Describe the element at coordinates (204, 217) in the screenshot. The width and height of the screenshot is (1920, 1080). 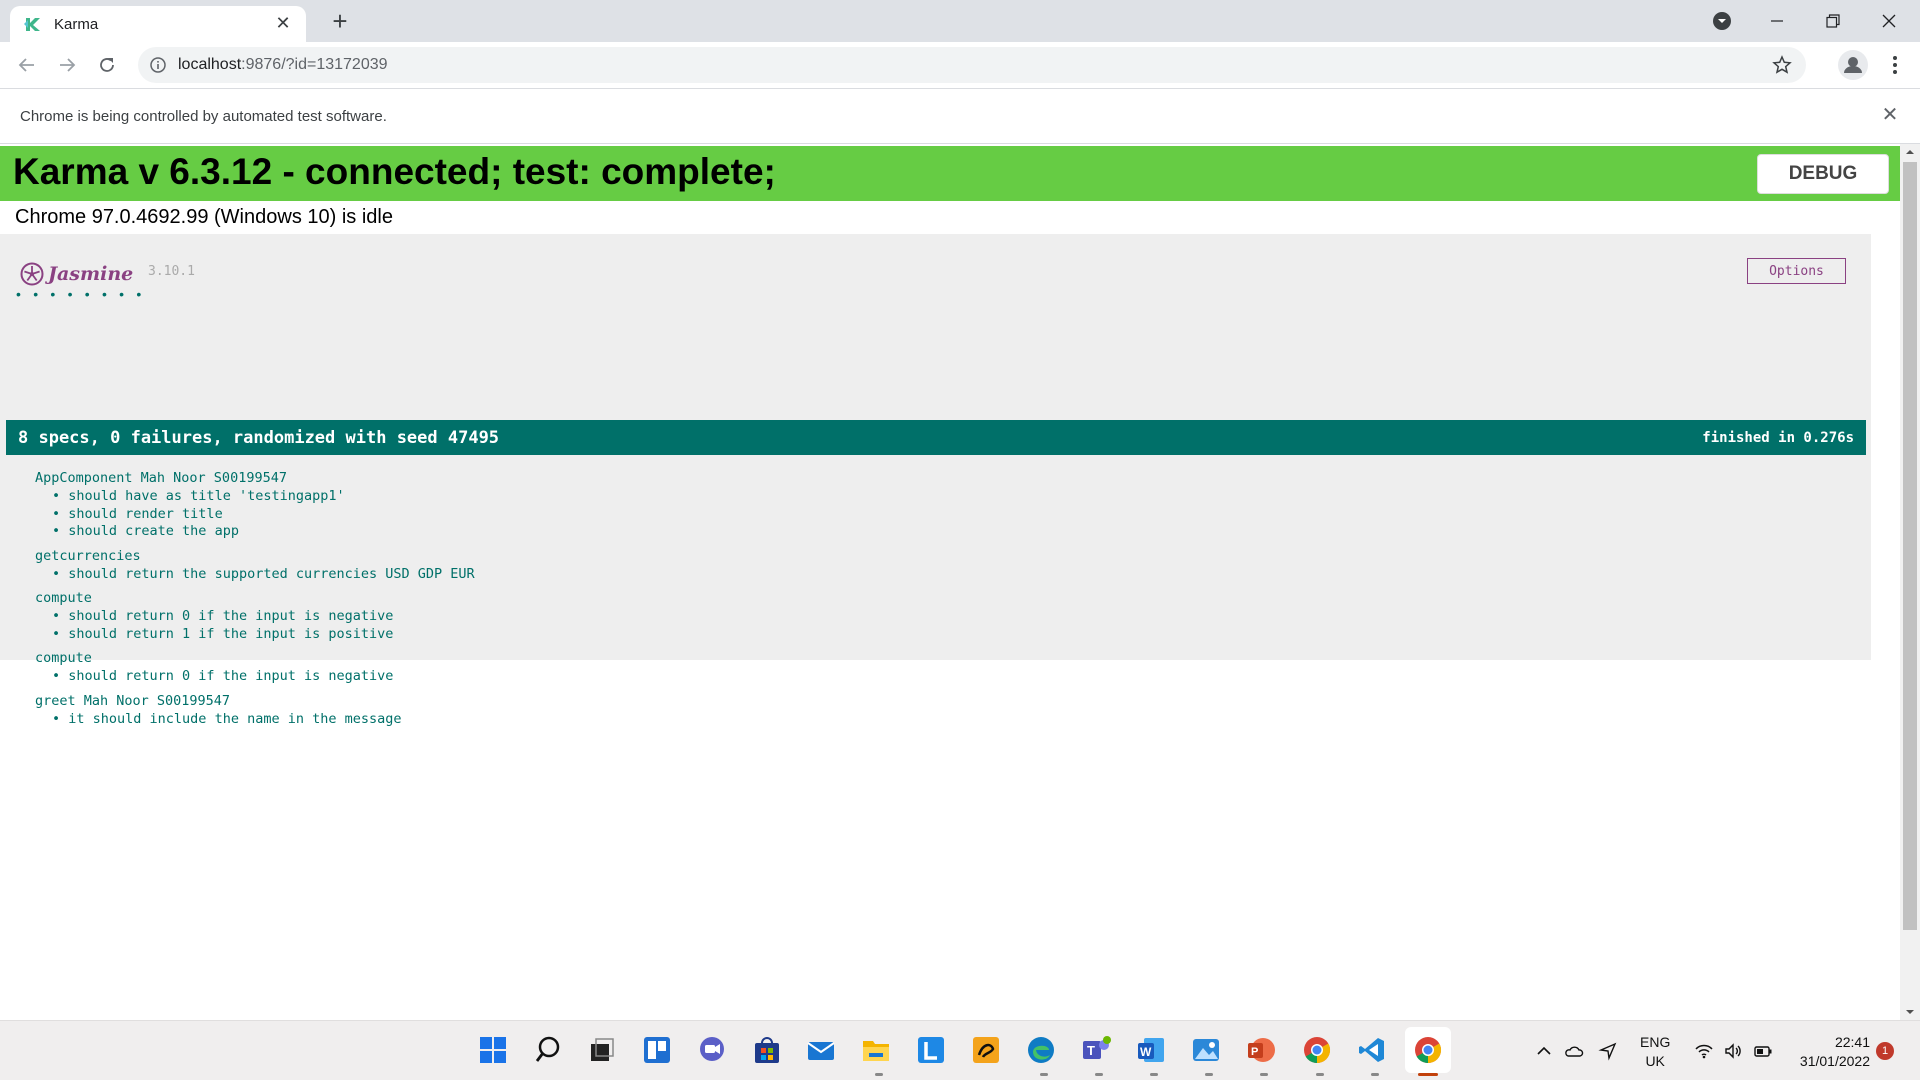
I see `browser-status-line: Chrome 97.0.4692.99 (Windows 10) is idle` at that location.